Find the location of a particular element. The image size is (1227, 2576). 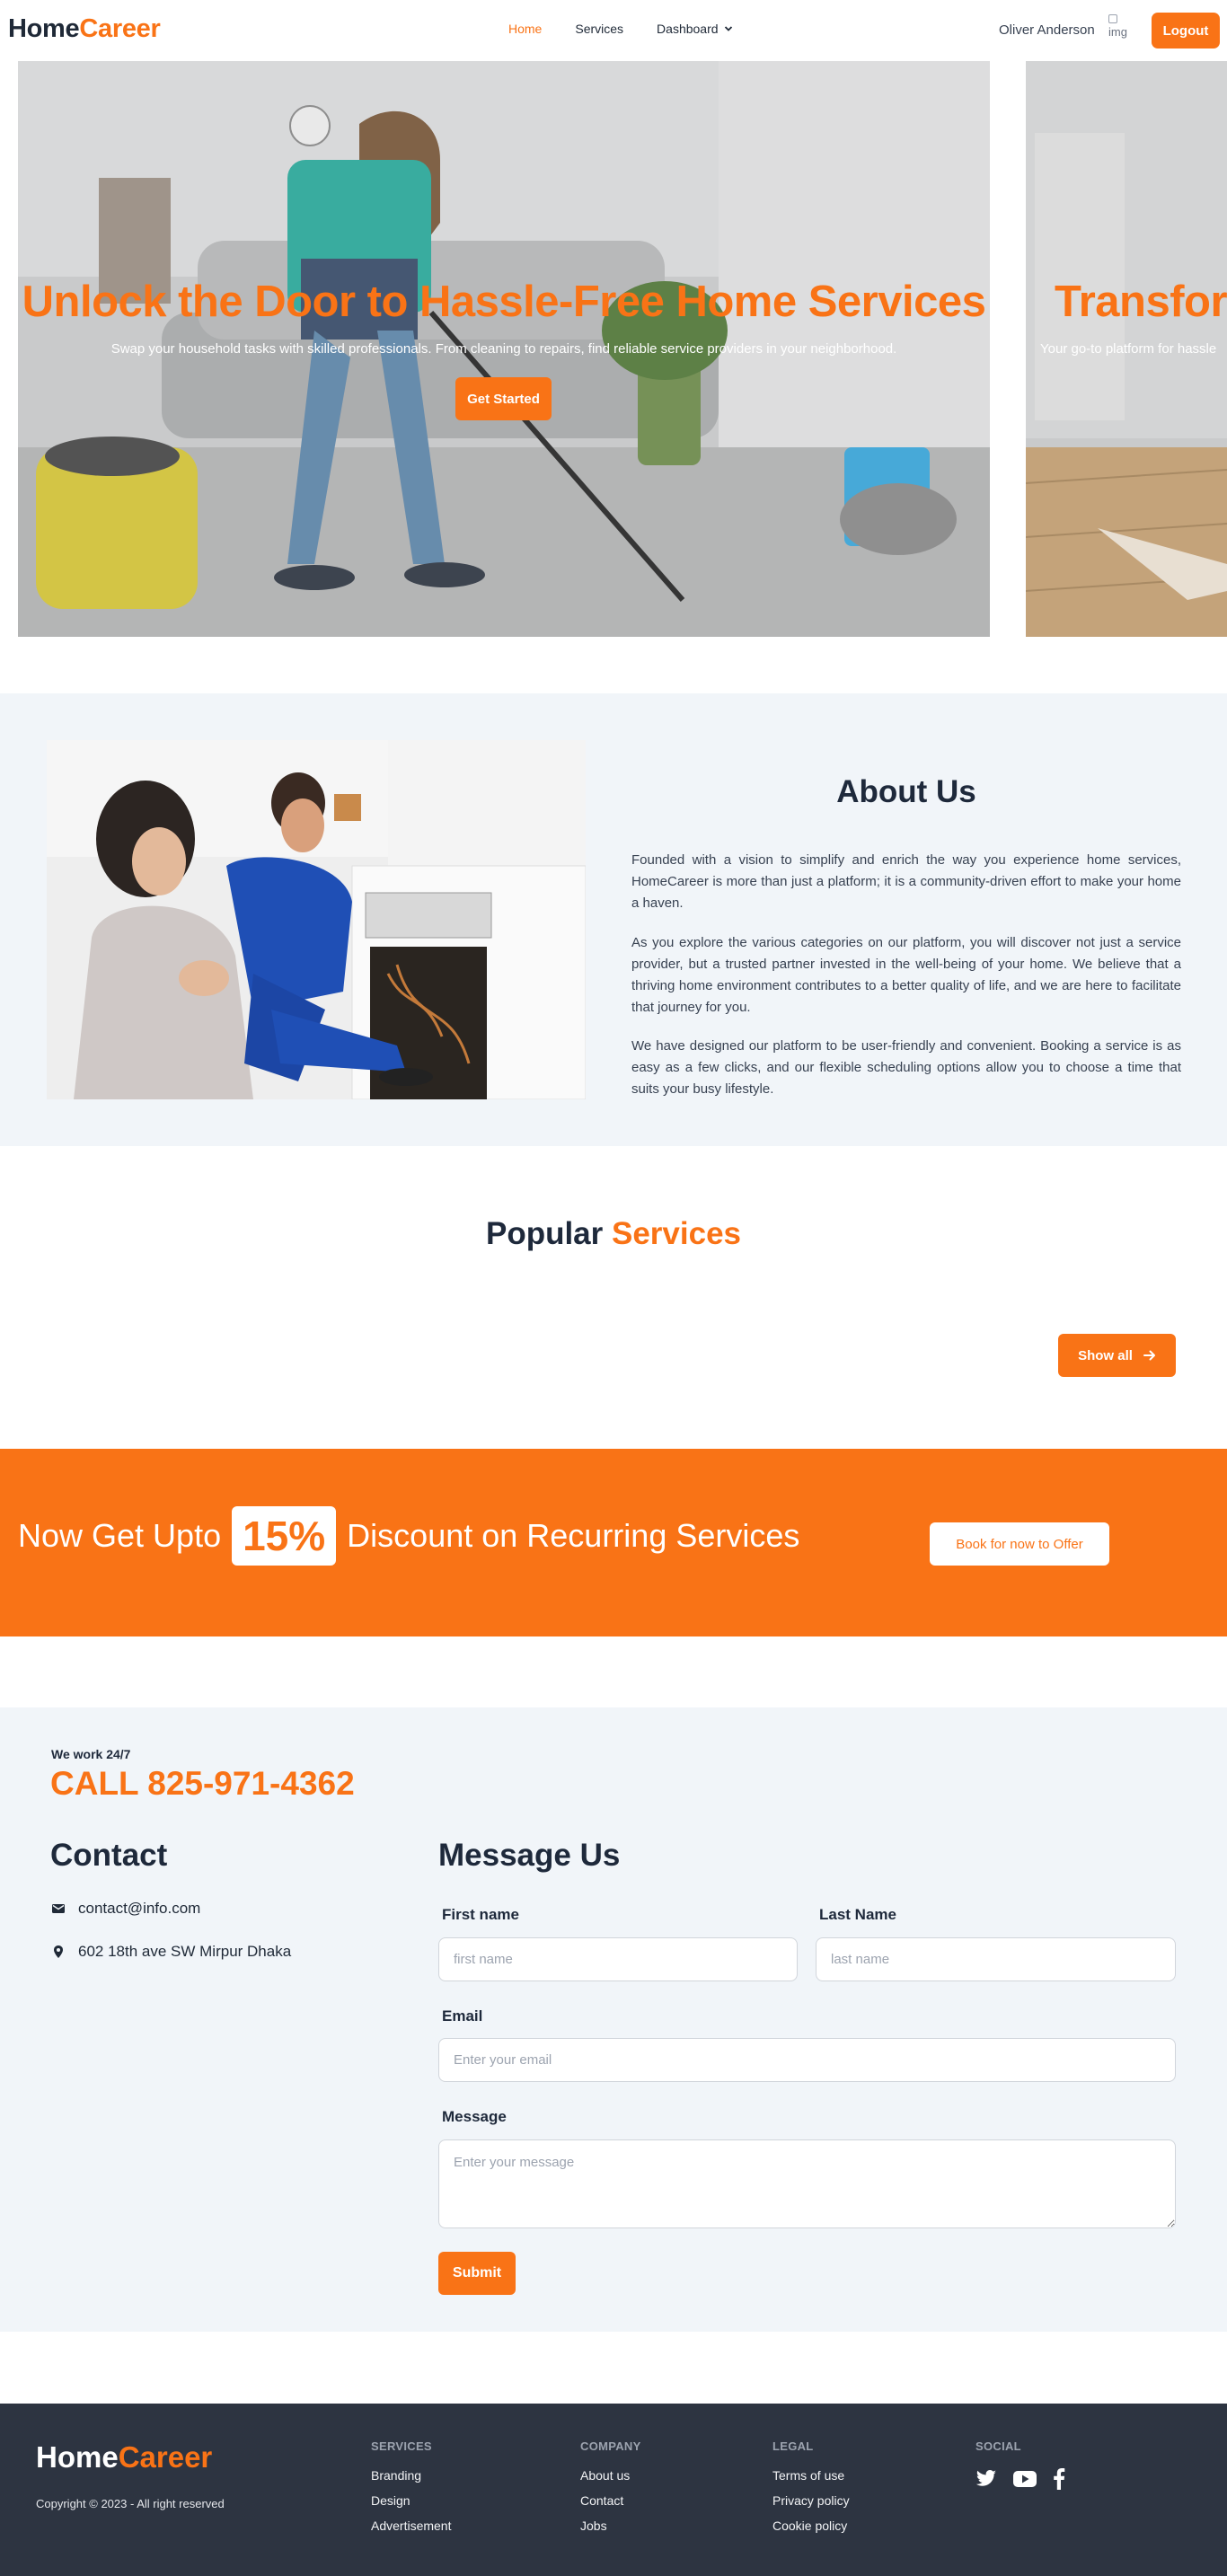

nav-services-link: Services is located at coordinates (599, 29).